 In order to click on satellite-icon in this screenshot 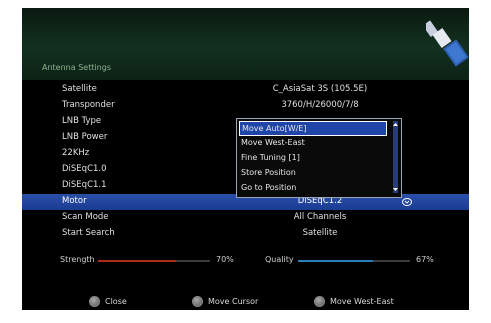, I will do `click(447, 43)`.